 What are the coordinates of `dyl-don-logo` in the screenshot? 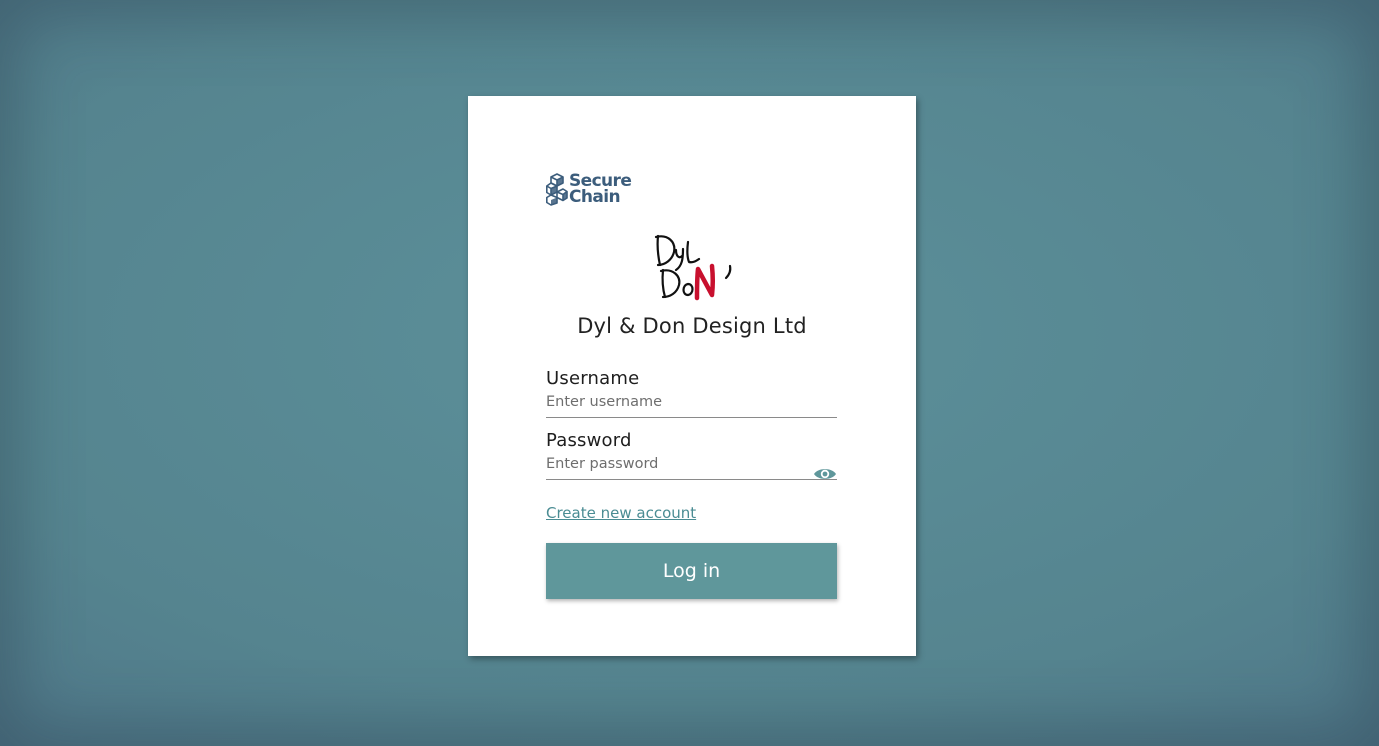 It's located at (693, 267).